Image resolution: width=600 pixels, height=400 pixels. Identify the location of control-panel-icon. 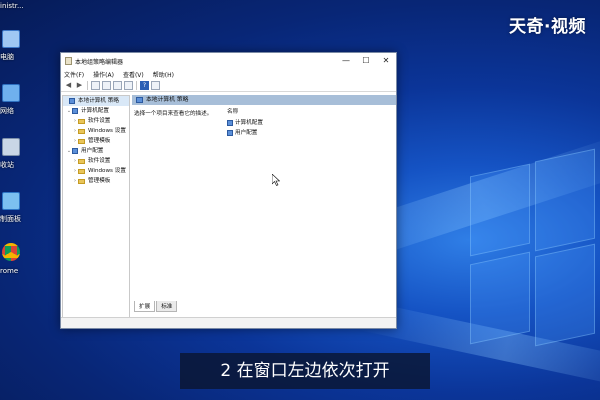
(11, 201).